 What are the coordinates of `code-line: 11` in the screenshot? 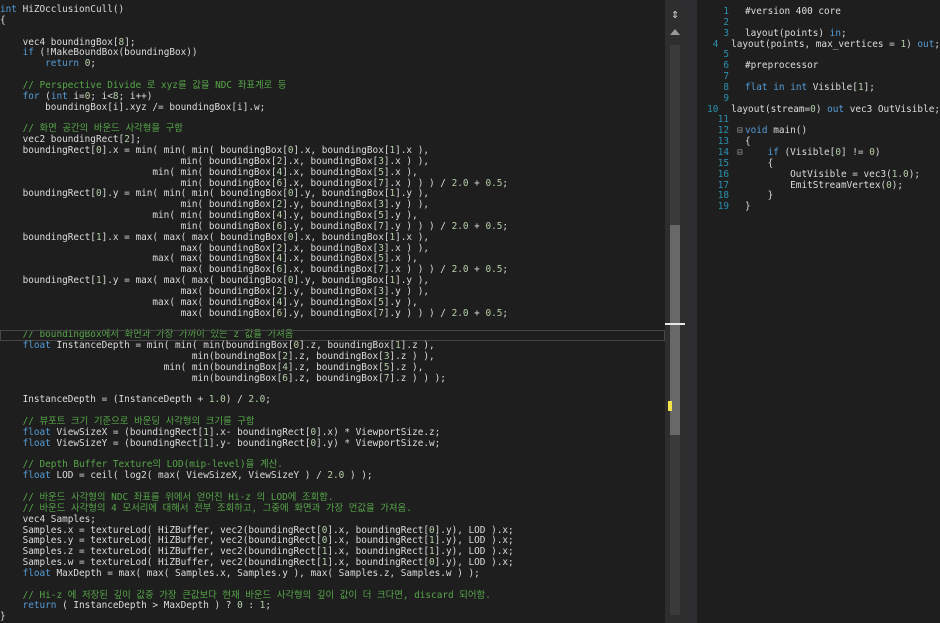 It's located at (818, 120).